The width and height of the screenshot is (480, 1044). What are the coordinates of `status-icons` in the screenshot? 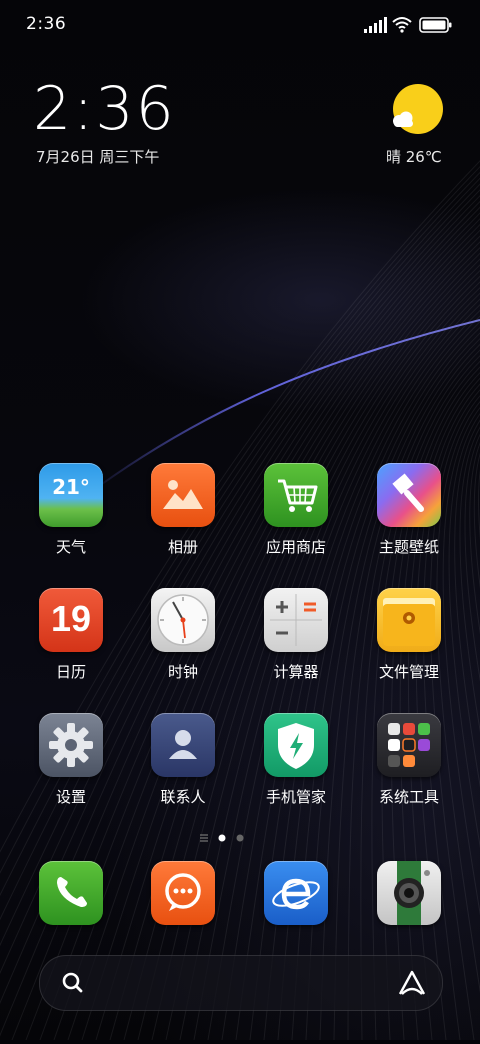 It's located at (409, 25).